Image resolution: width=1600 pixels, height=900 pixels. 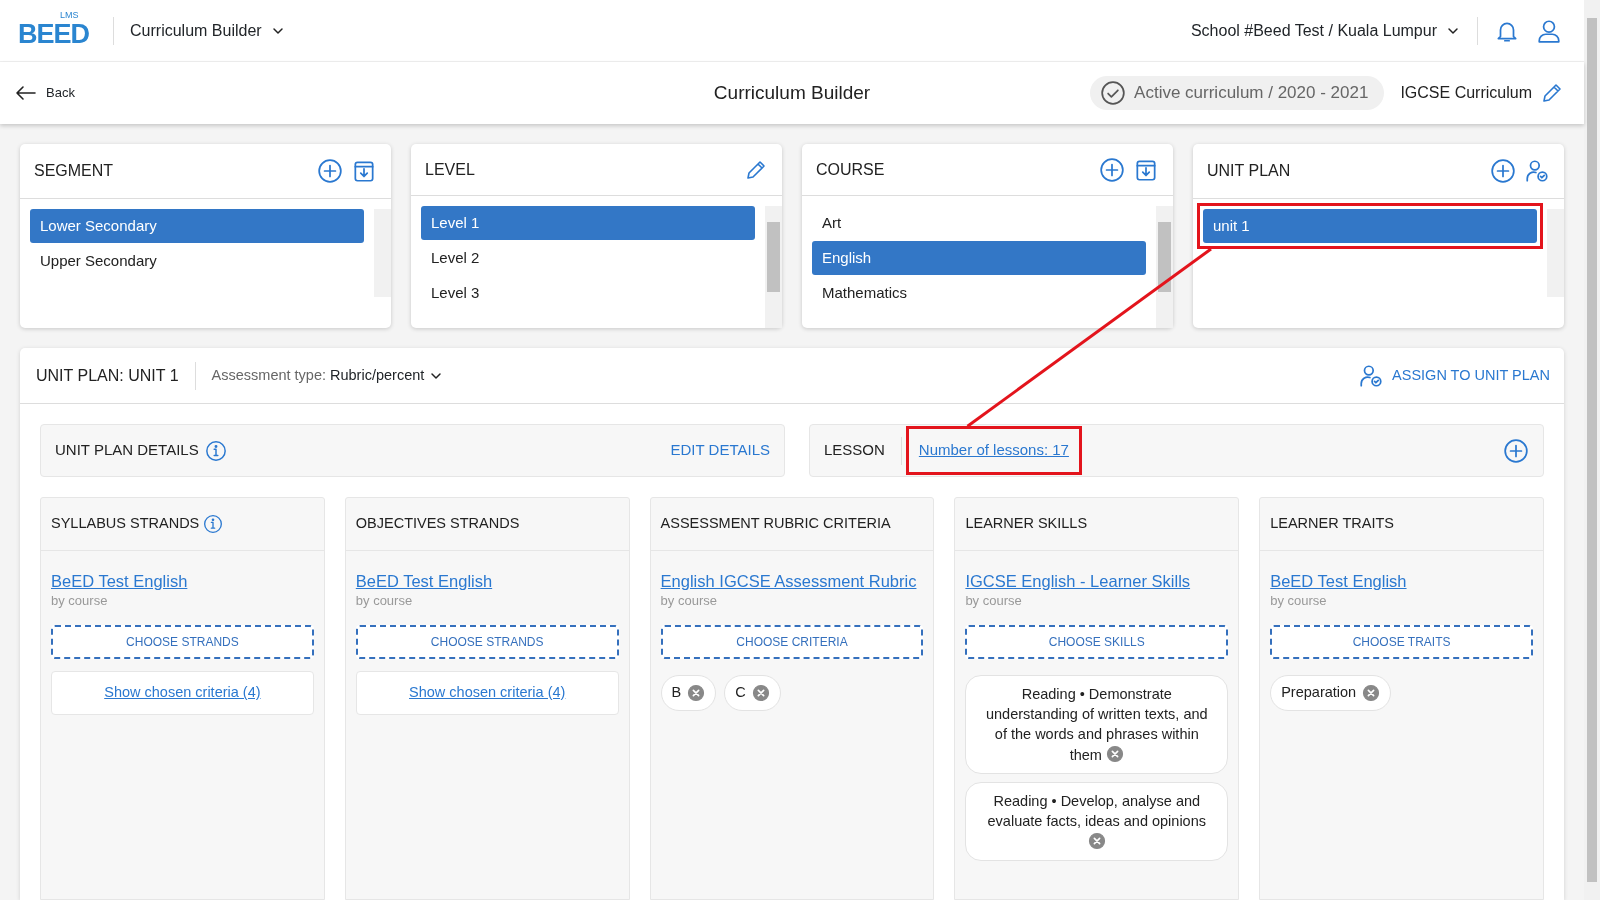 What do you see at coordinates (588, 293) in the screenshot?
I see `list-item: Level 3` at bounding box center [588, 293].